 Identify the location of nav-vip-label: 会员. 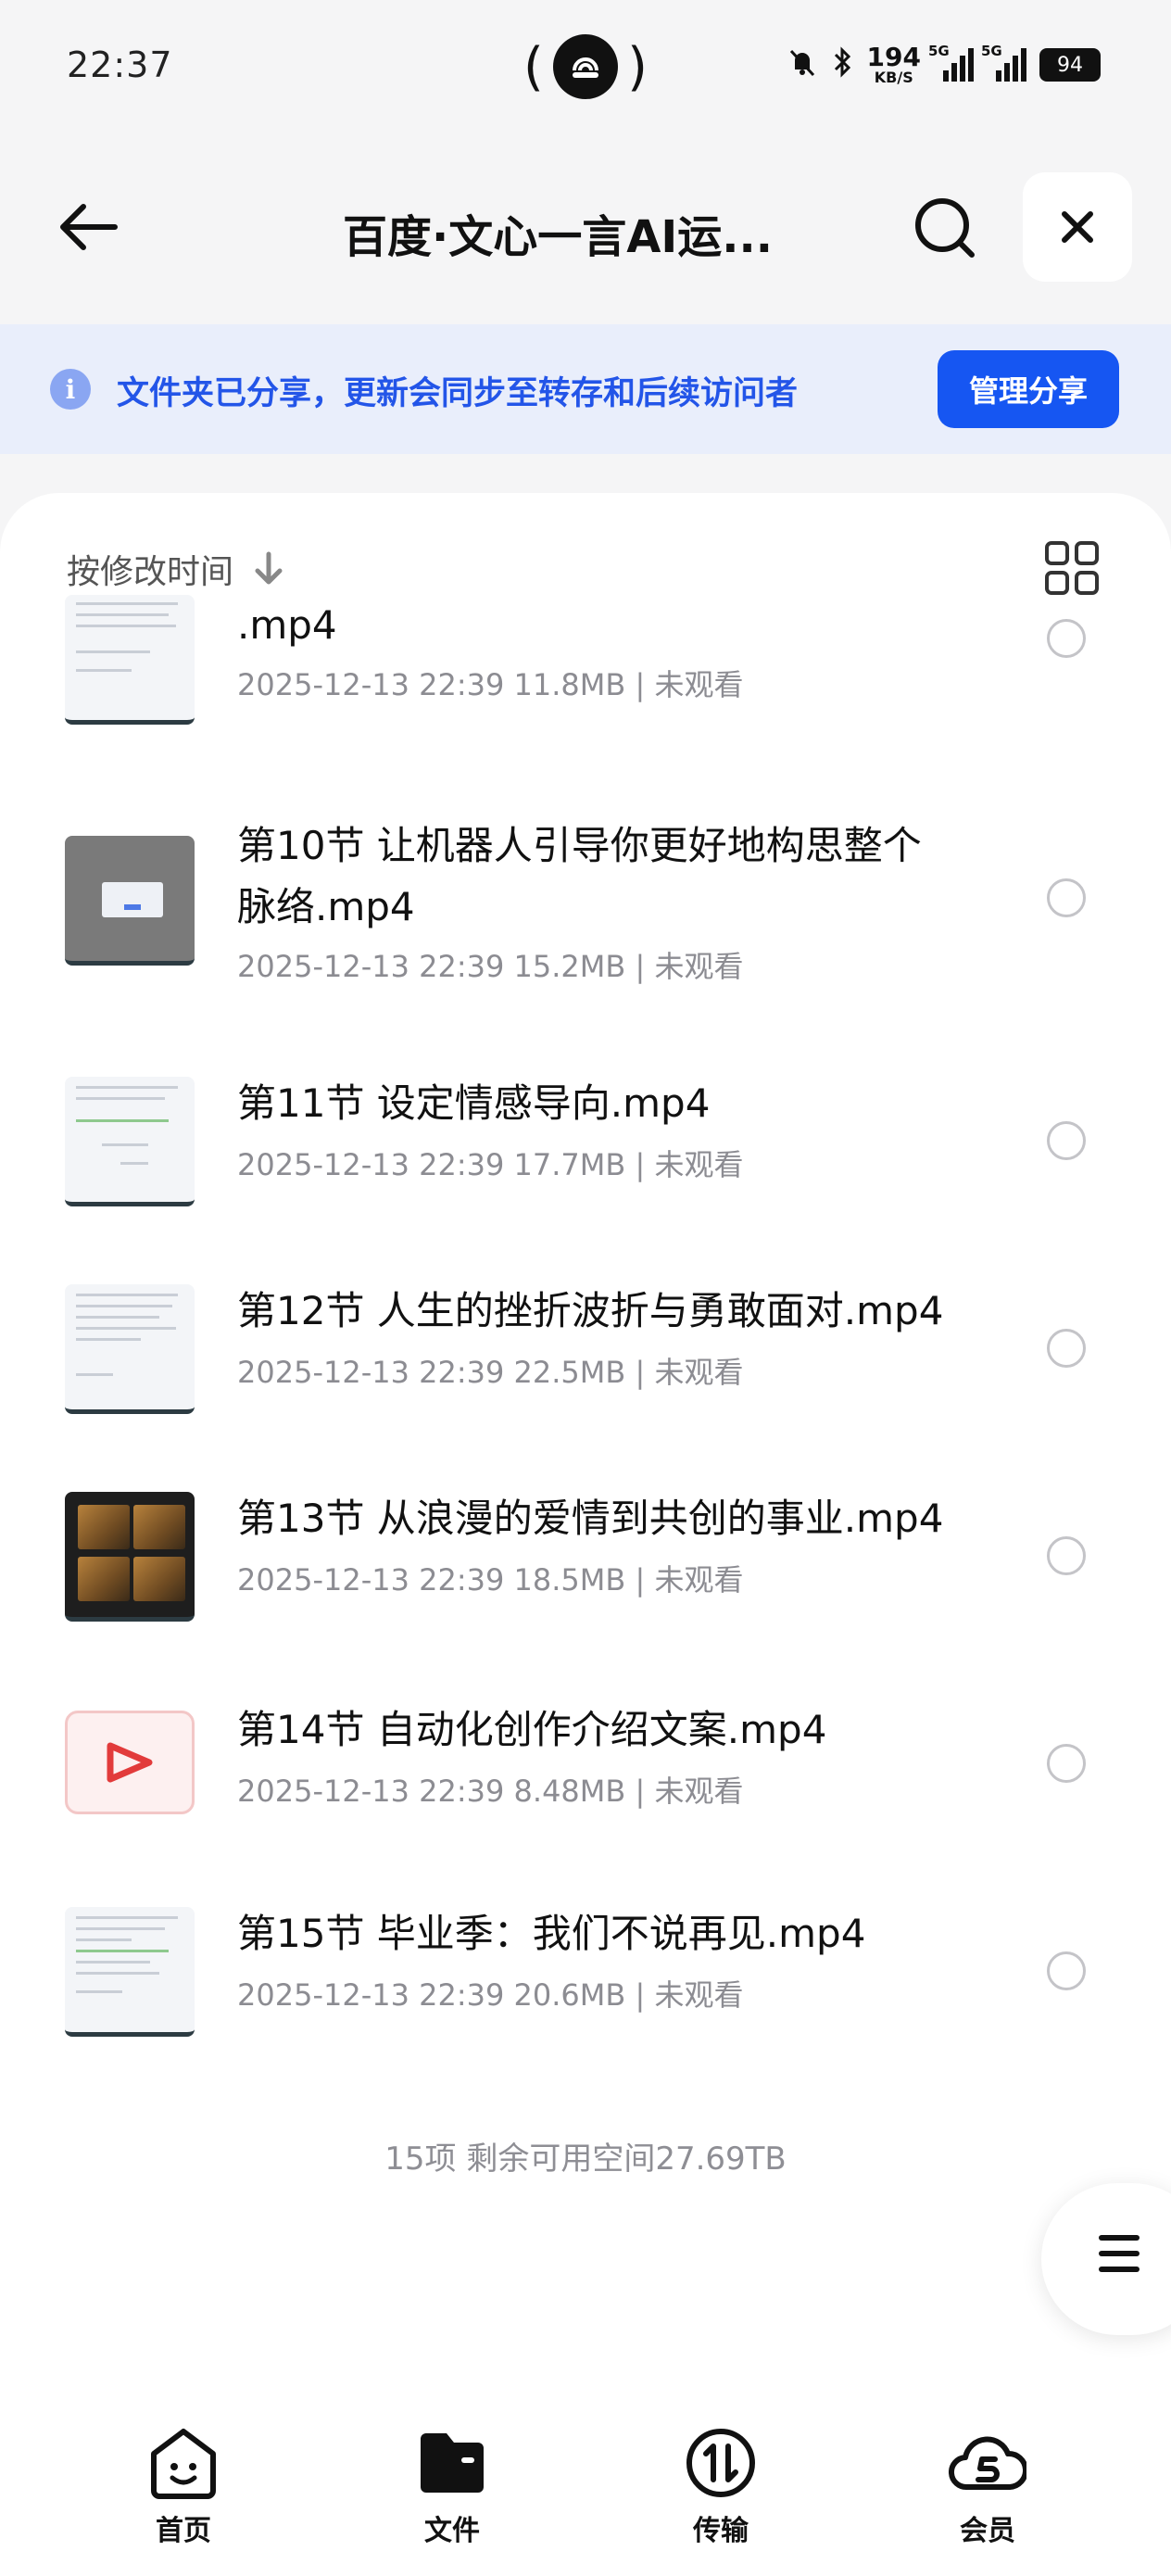
(988, 2531).